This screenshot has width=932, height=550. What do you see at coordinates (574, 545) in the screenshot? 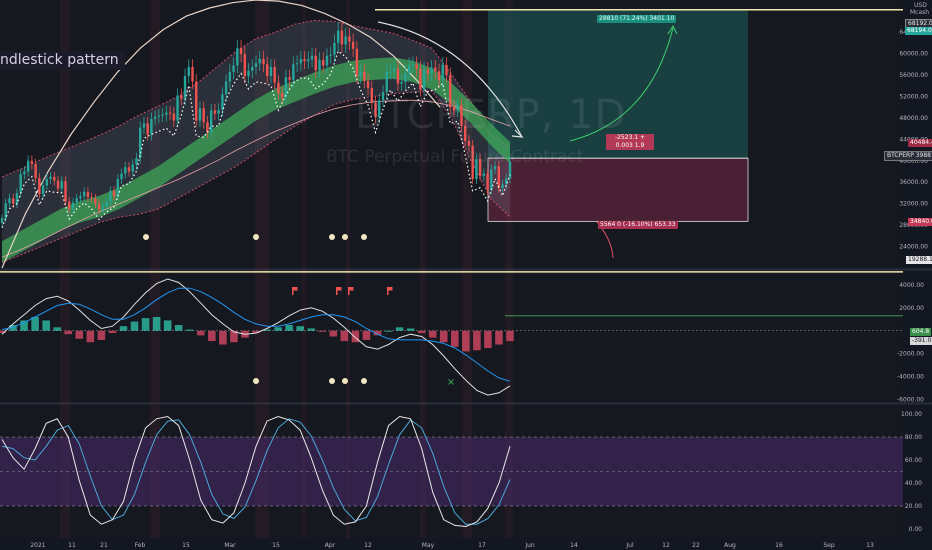
I see `time-axis-tick: 14` at bounding box center [574, 545].